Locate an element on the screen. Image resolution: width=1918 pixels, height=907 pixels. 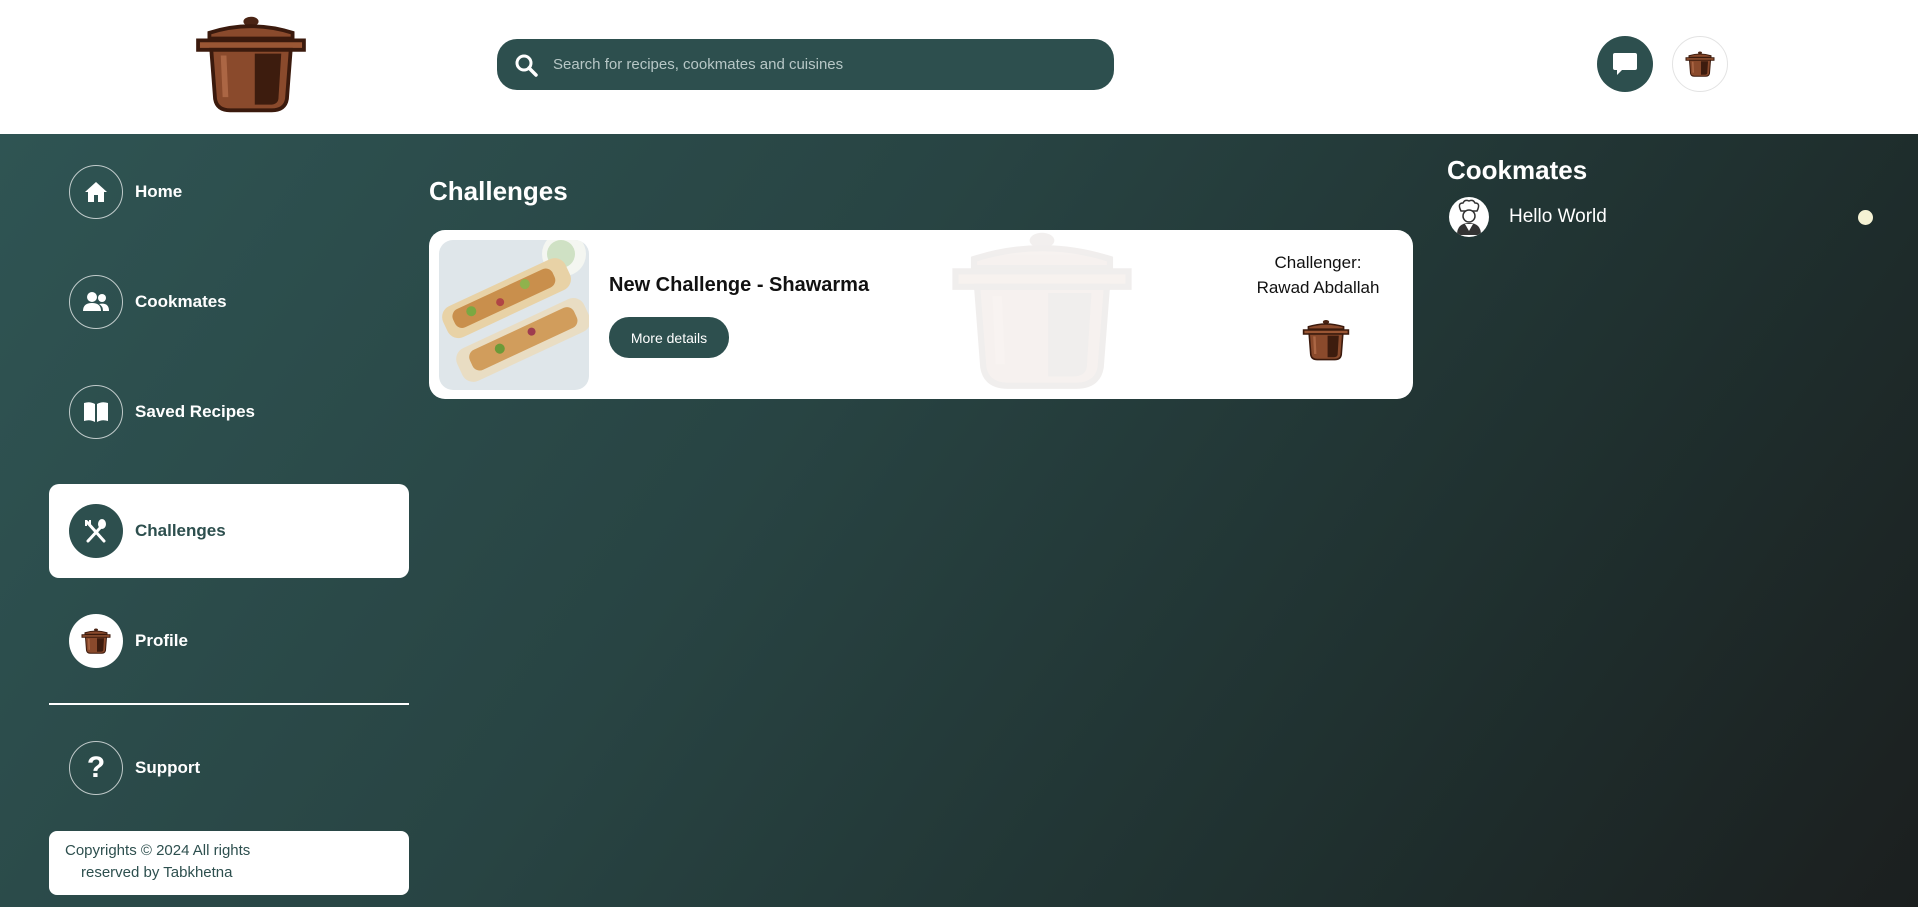
sidebar-item-support: ? Support is located at coordinates (229, 768).